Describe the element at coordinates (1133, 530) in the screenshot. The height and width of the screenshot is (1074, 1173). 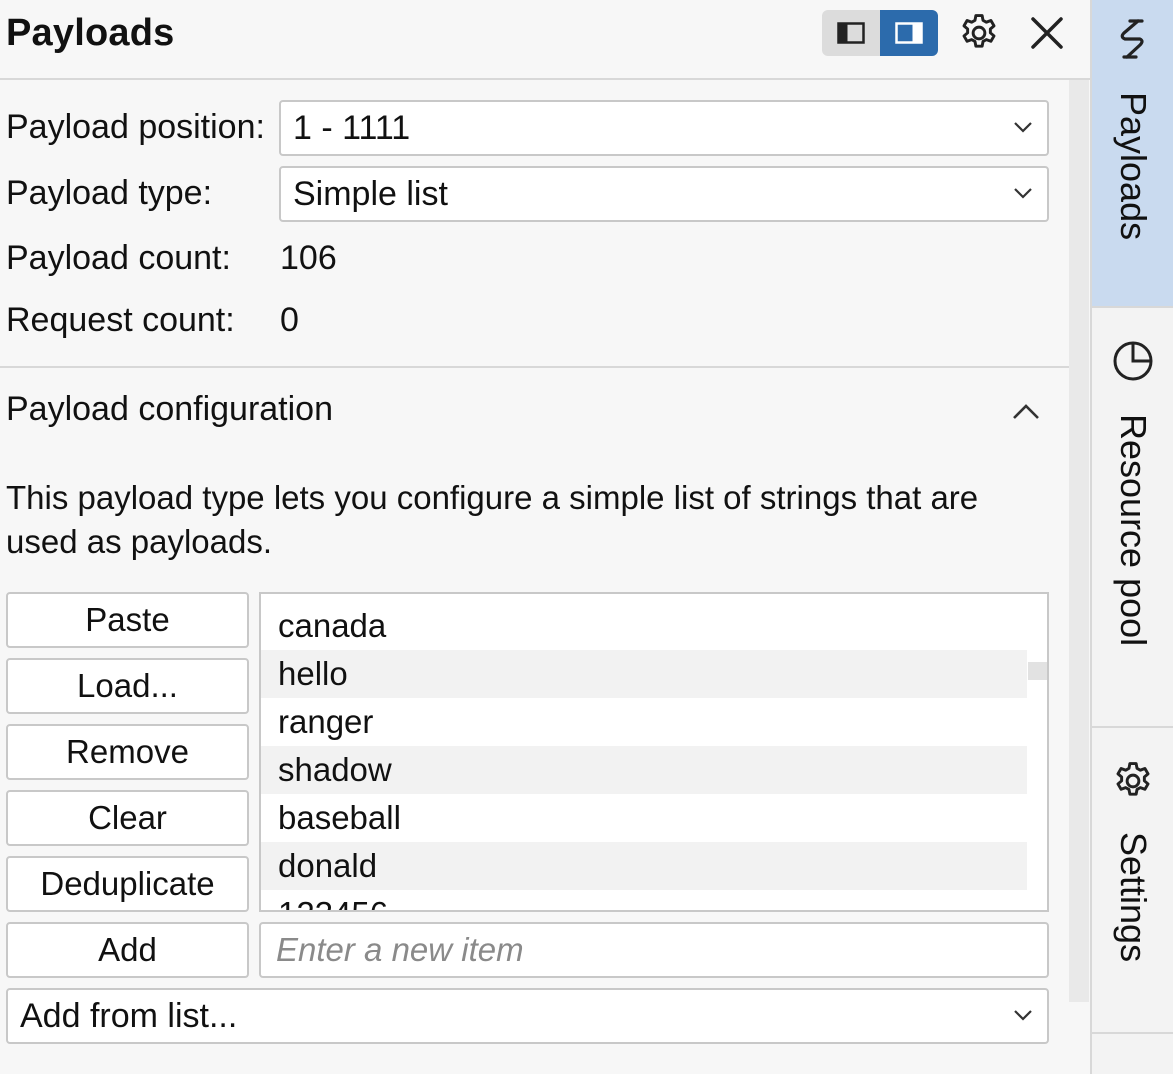
I see `tab-resource-pool-label: Resource pool` at that location.